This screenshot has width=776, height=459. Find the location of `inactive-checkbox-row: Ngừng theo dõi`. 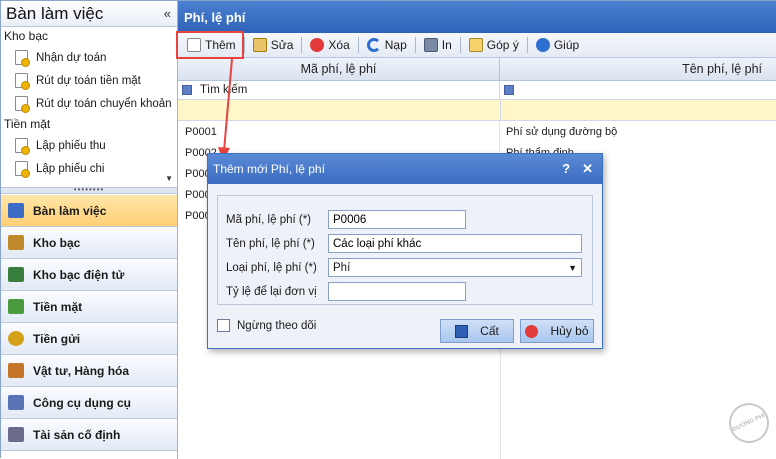

inactive-checkbox-row: Ngừng theo dõi is located at coordinates (266, 325).